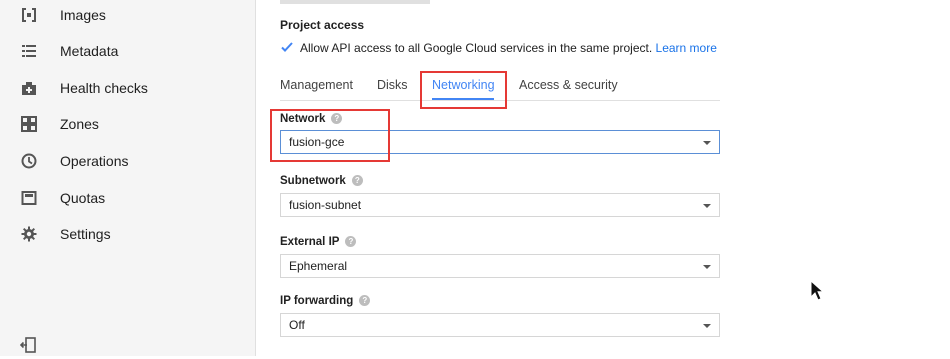  I want to click on ip-forwarding-label-text: IP forwarding, so click(317, 301).